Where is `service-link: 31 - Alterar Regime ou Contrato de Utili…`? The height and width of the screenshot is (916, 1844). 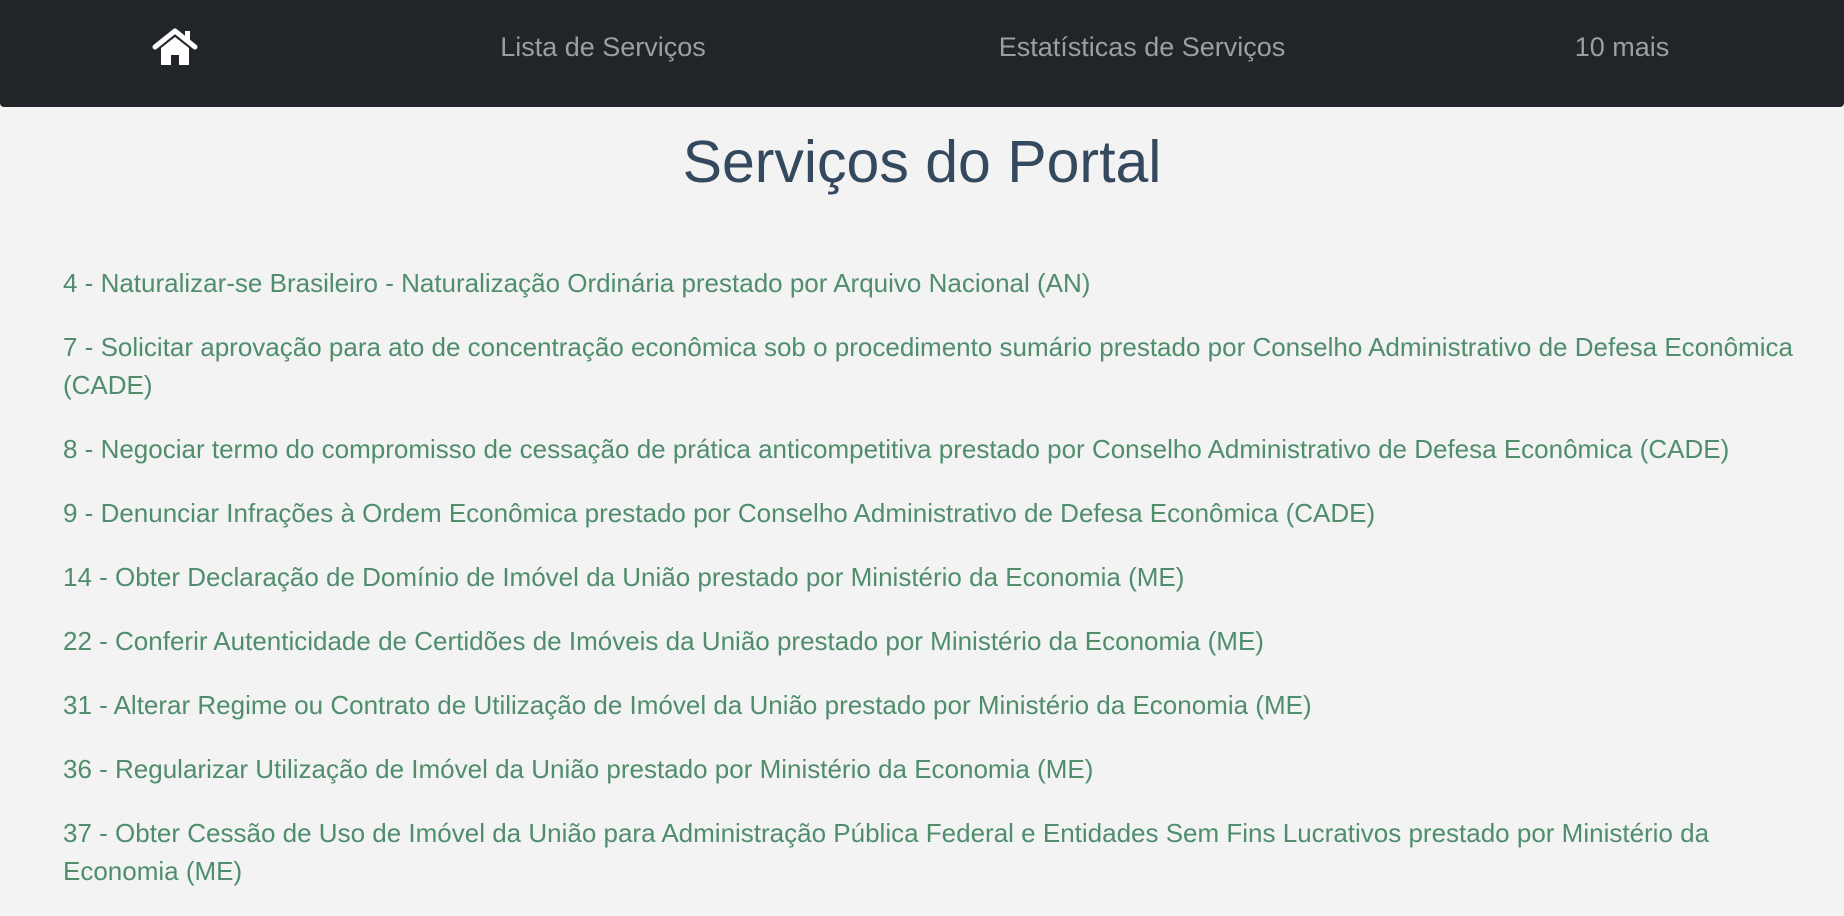
service-link: 31 - Alterar Regime ou Contrato de Utili… is located at coordinates (933, 705).